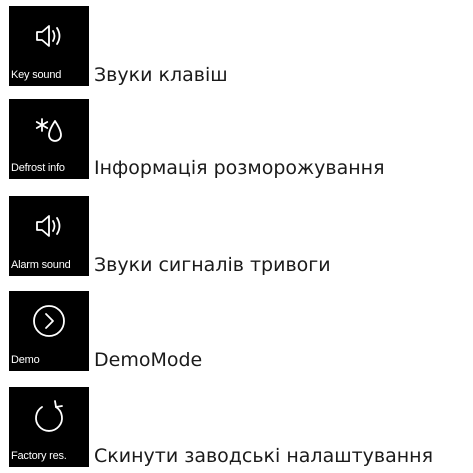  What do you see at coordinates (264, 456) in the screenshot?
I see `menu-item-label: Скинути заводські налаштування` at bounding box center [264, 456].